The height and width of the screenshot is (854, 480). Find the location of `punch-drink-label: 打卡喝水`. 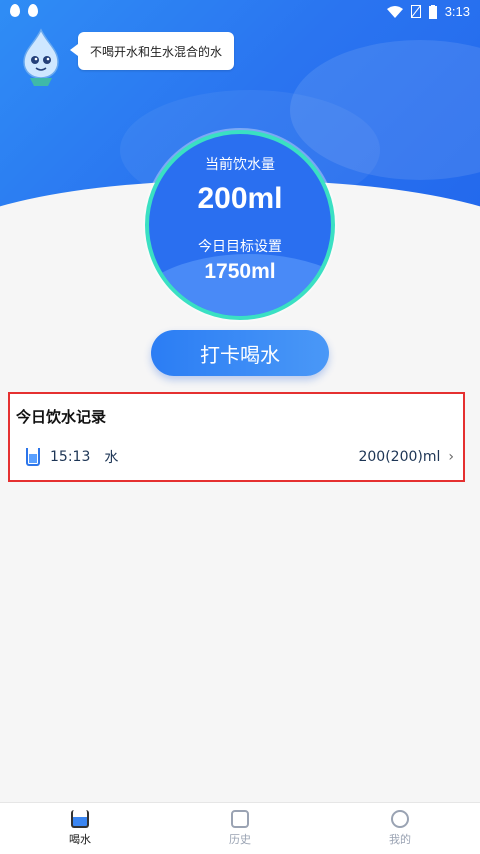

punch-drink-label: 打卡喝水 is located at coordinates (240, 354).